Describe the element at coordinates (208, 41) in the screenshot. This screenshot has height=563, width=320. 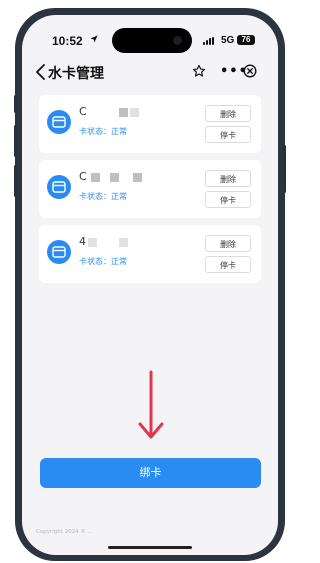
I see `signal-icon` at that location.